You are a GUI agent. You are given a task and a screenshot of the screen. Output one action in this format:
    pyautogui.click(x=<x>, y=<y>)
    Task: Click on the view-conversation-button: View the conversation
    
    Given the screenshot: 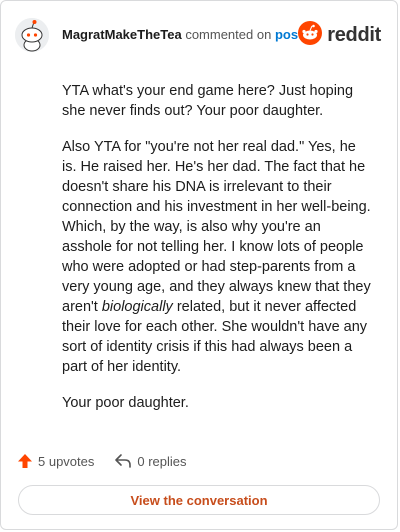 What is the action you would take?
    pyautogui.click(x=199, y=500)
    